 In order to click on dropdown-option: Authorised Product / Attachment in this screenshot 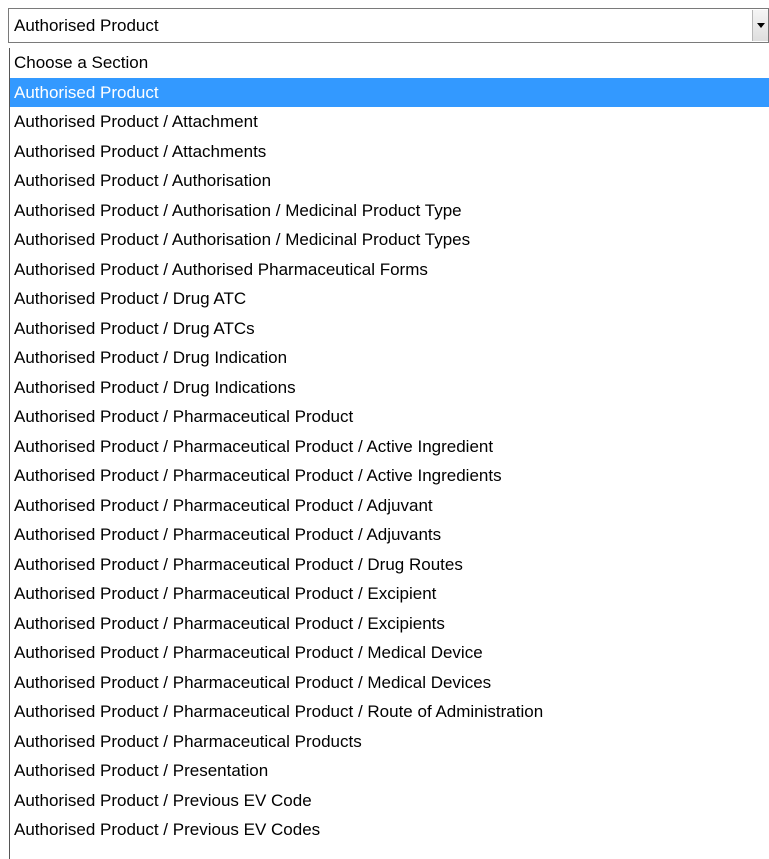, I will do `click(389, 122)`.